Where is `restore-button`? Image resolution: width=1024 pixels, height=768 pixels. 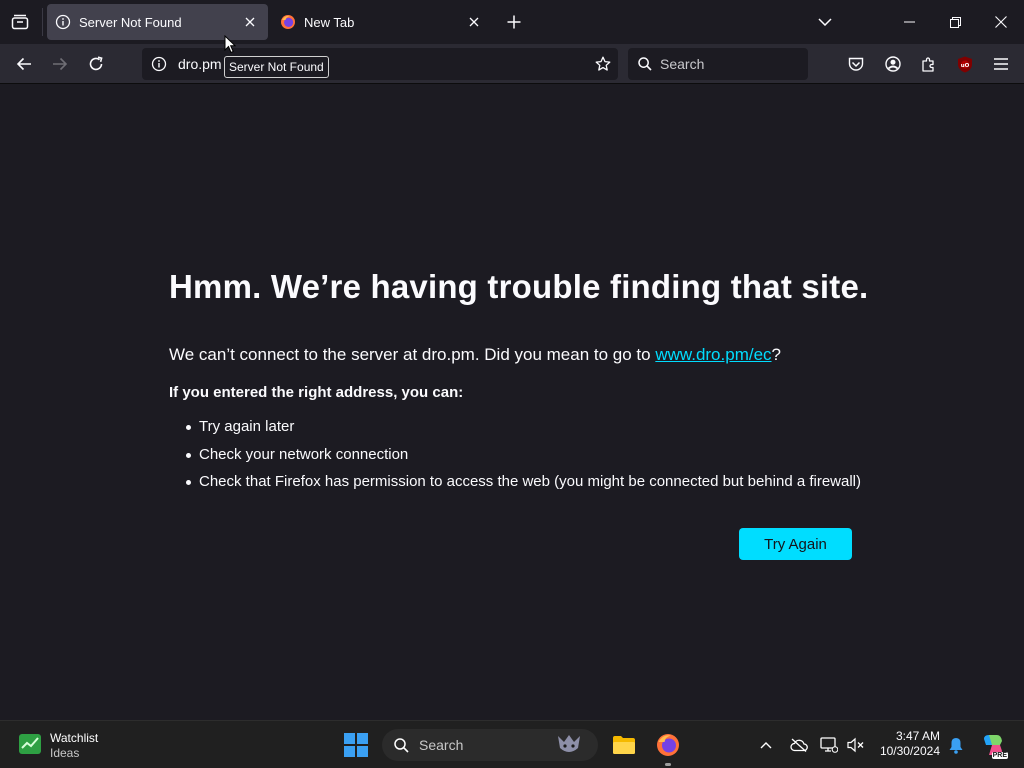 restore-button is located at coordinates (955, 22).